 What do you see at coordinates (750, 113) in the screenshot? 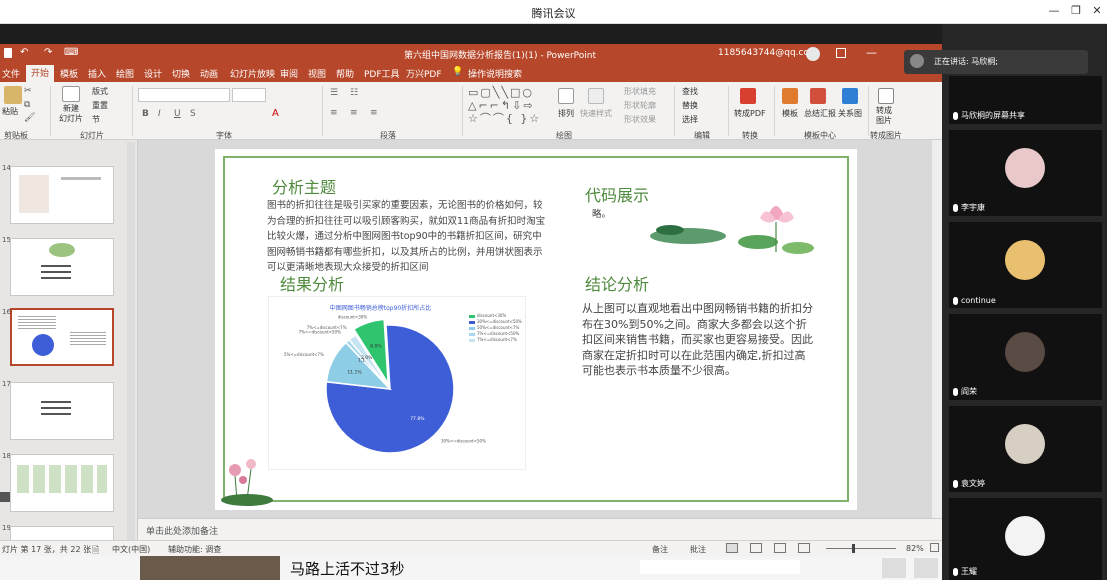
I see `to-pdf-button: 转成PDF` at bounding box center [750, 113].